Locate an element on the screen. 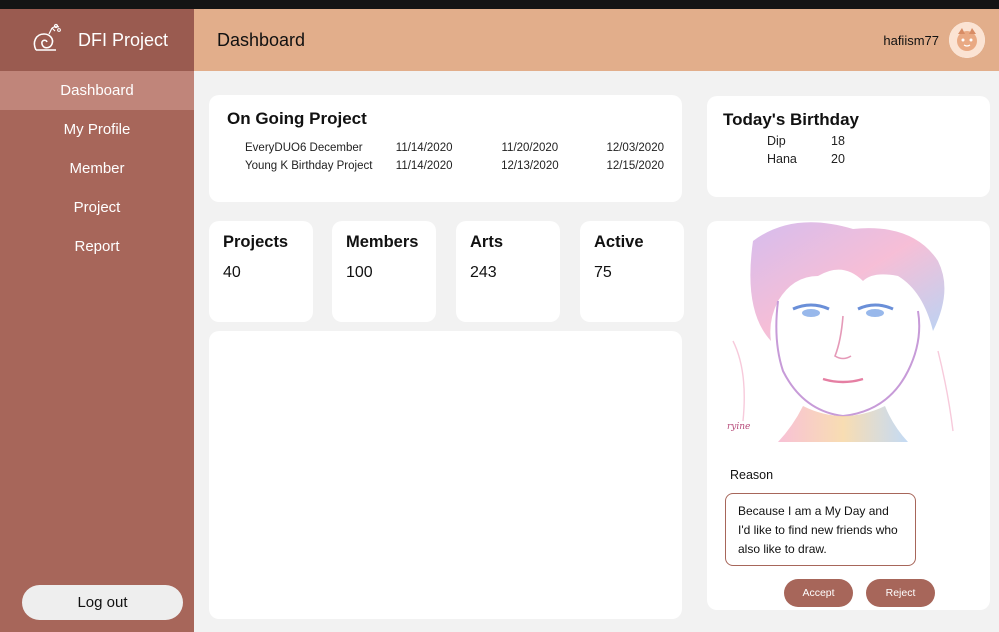 Image resolution: width=999 pixels, height=632 pixels. avatar is located at coordinates (967, 40).